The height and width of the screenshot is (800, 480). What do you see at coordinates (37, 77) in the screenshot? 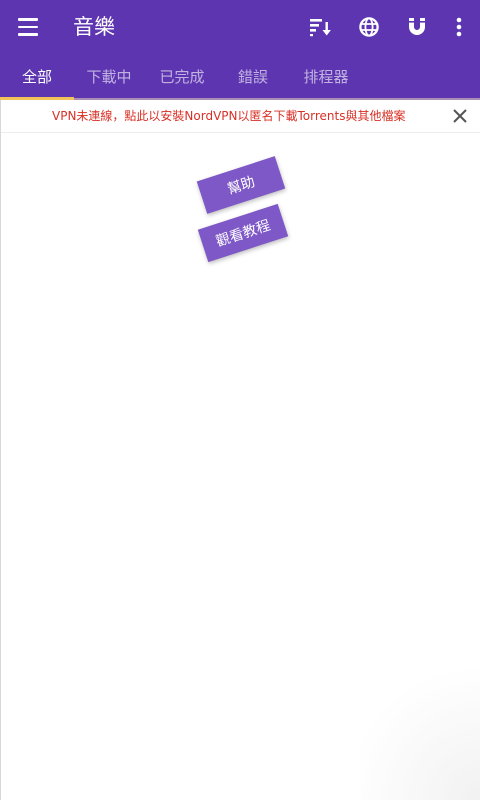
I see `tab-all: 全部` at bounding box center [37, 77].